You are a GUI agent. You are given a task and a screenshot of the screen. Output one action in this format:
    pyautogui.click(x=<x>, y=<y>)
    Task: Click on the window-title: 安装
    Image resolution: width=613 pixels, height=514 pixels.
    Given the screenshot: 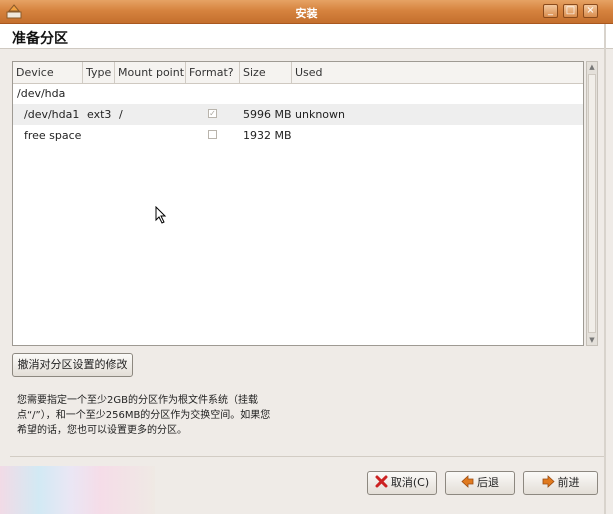 What is the action you would take?
    pyautogui.click(x=306, y=13)
    